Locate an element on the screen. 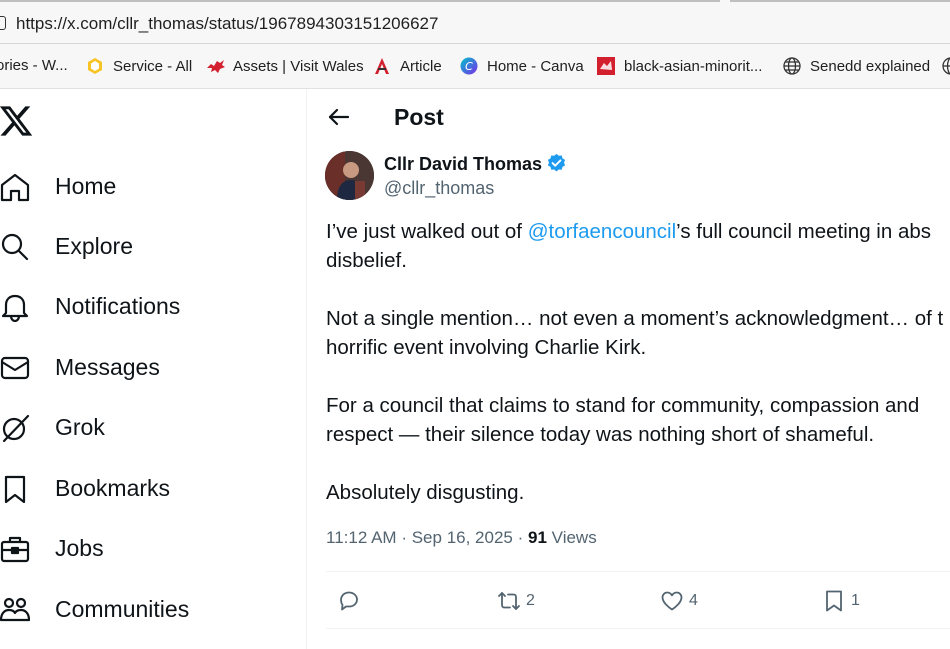 The height and width of the screenshot is (649, 950). nav-label: Bookmarks is located at coordinates (113, 488).